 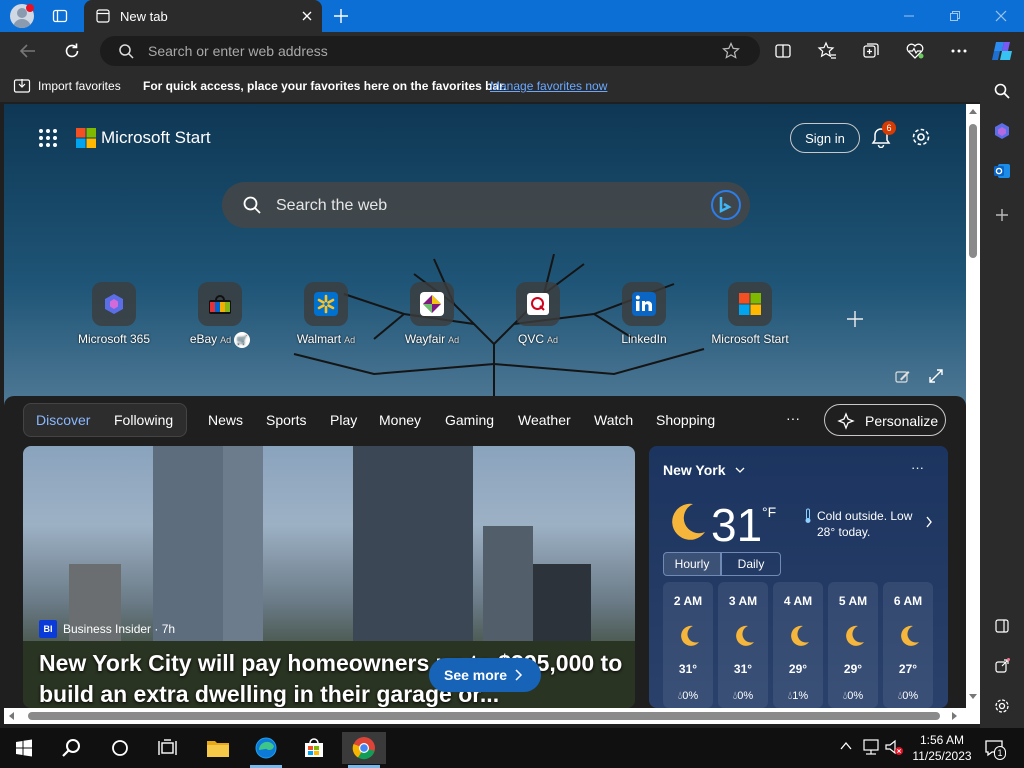 I want to click on close-window-button, so click(x=1001, y=16).